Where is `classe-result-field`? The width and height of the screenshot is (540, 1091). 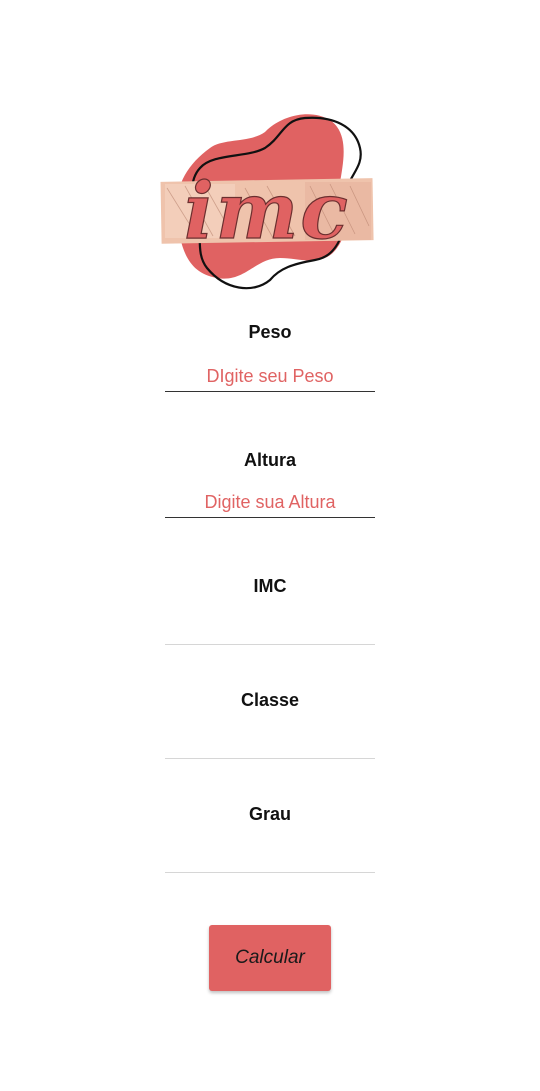 classe-result-field is located at coordinates (270, 758).